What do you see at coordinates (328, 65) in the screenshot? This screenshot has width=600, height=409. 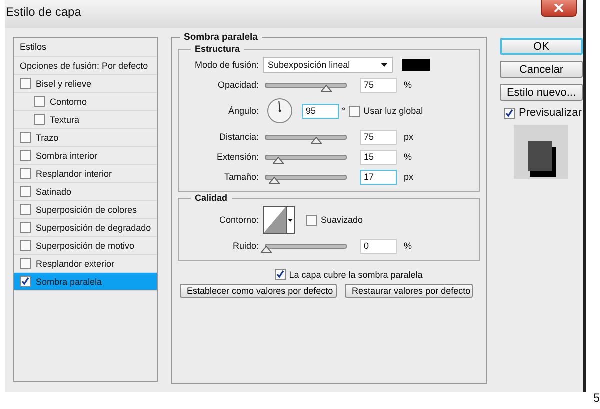 I see `blend-mode-dropdown: Subexposición lineal` at bounding box center [328, 65].